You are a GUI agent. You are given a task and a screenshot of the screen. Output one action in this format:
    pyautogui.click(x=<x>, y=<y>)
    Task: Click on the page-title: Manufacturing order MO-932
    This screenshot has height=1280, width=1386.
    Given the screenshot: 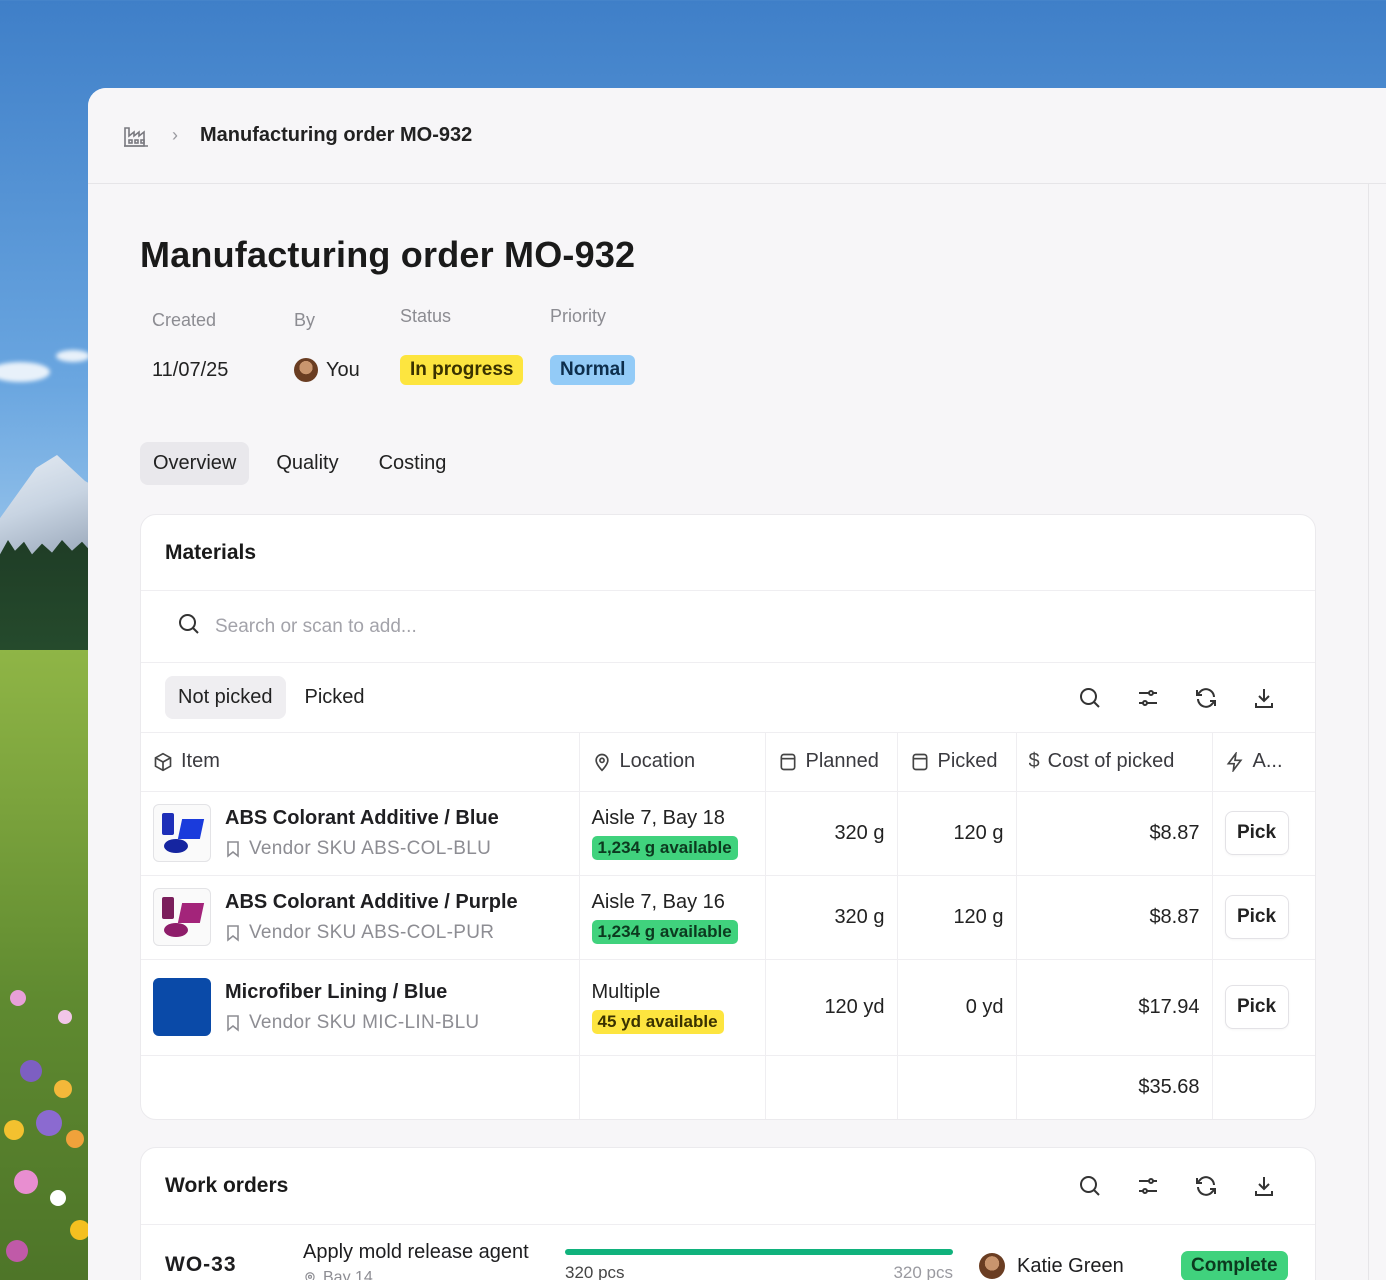 What is the action you would take?
    pyautogui.click(x=388, y=254)
    